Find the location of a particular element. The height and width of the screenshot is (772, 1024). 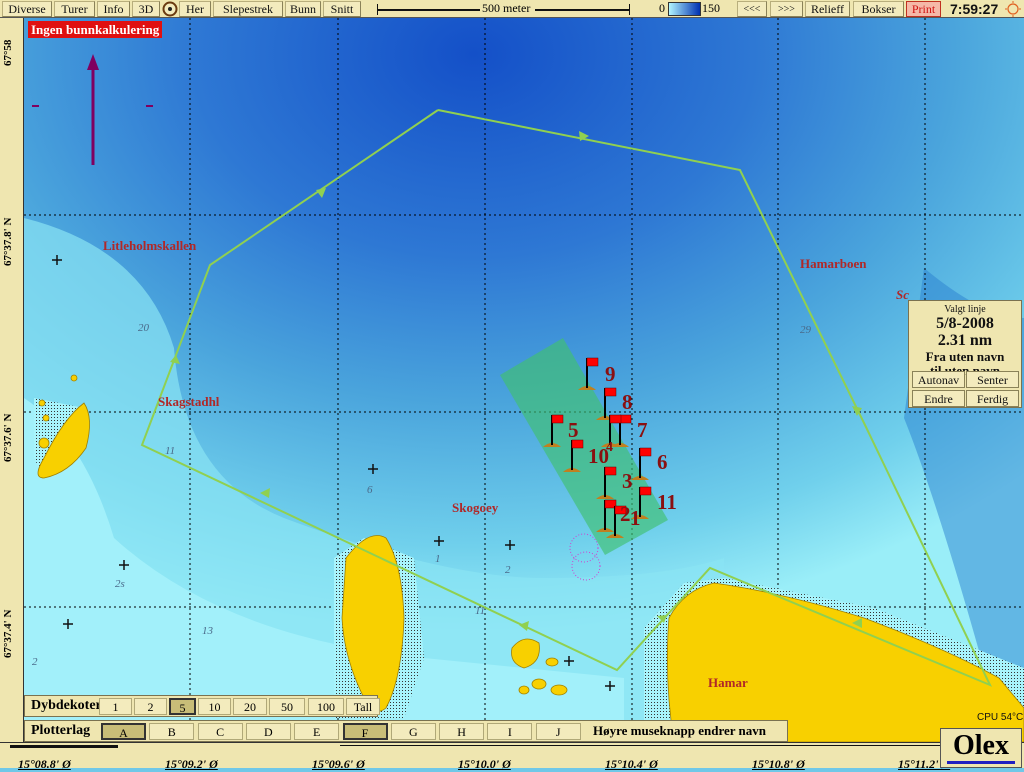

place-name: Skogoey is located at coordinates (475, 507).